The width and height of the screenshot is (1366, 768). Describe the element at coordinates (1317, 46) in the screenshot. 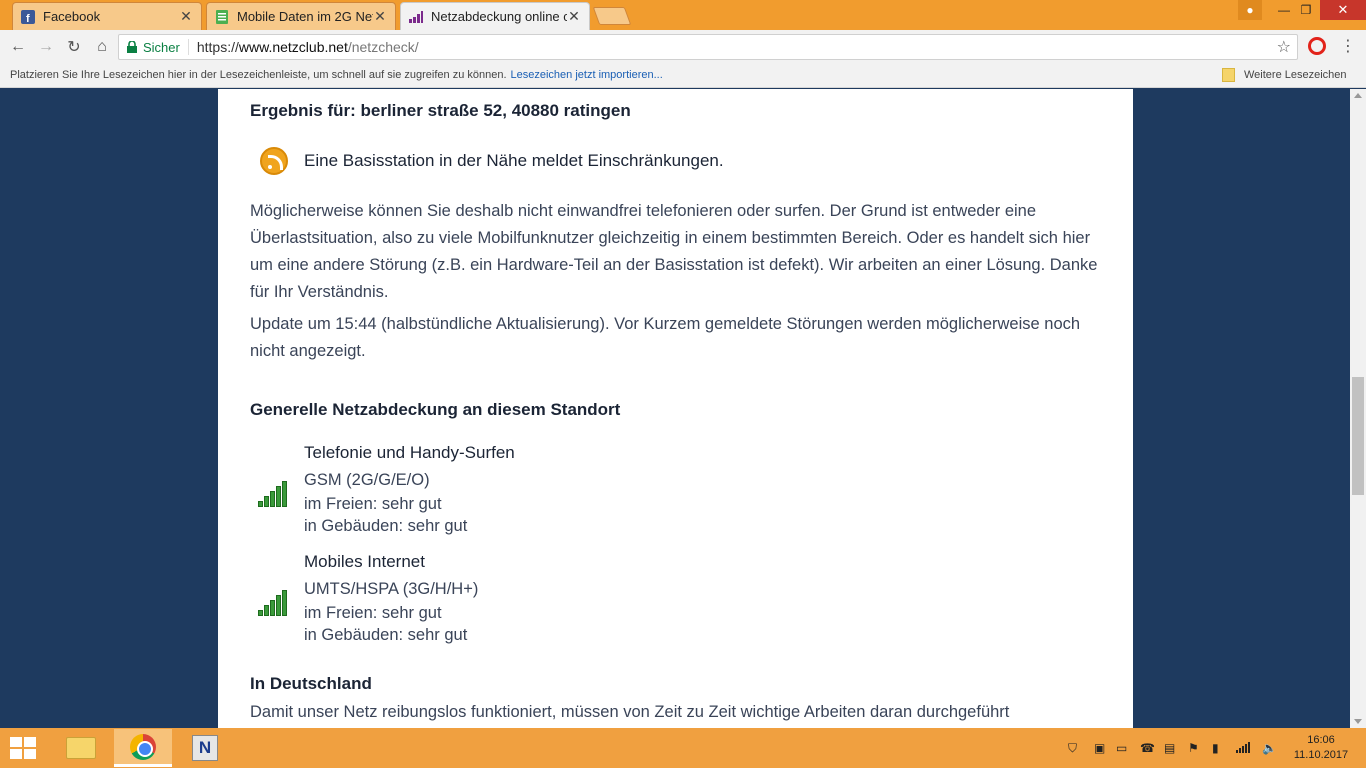

I see `opera-extension-icon` at that location.